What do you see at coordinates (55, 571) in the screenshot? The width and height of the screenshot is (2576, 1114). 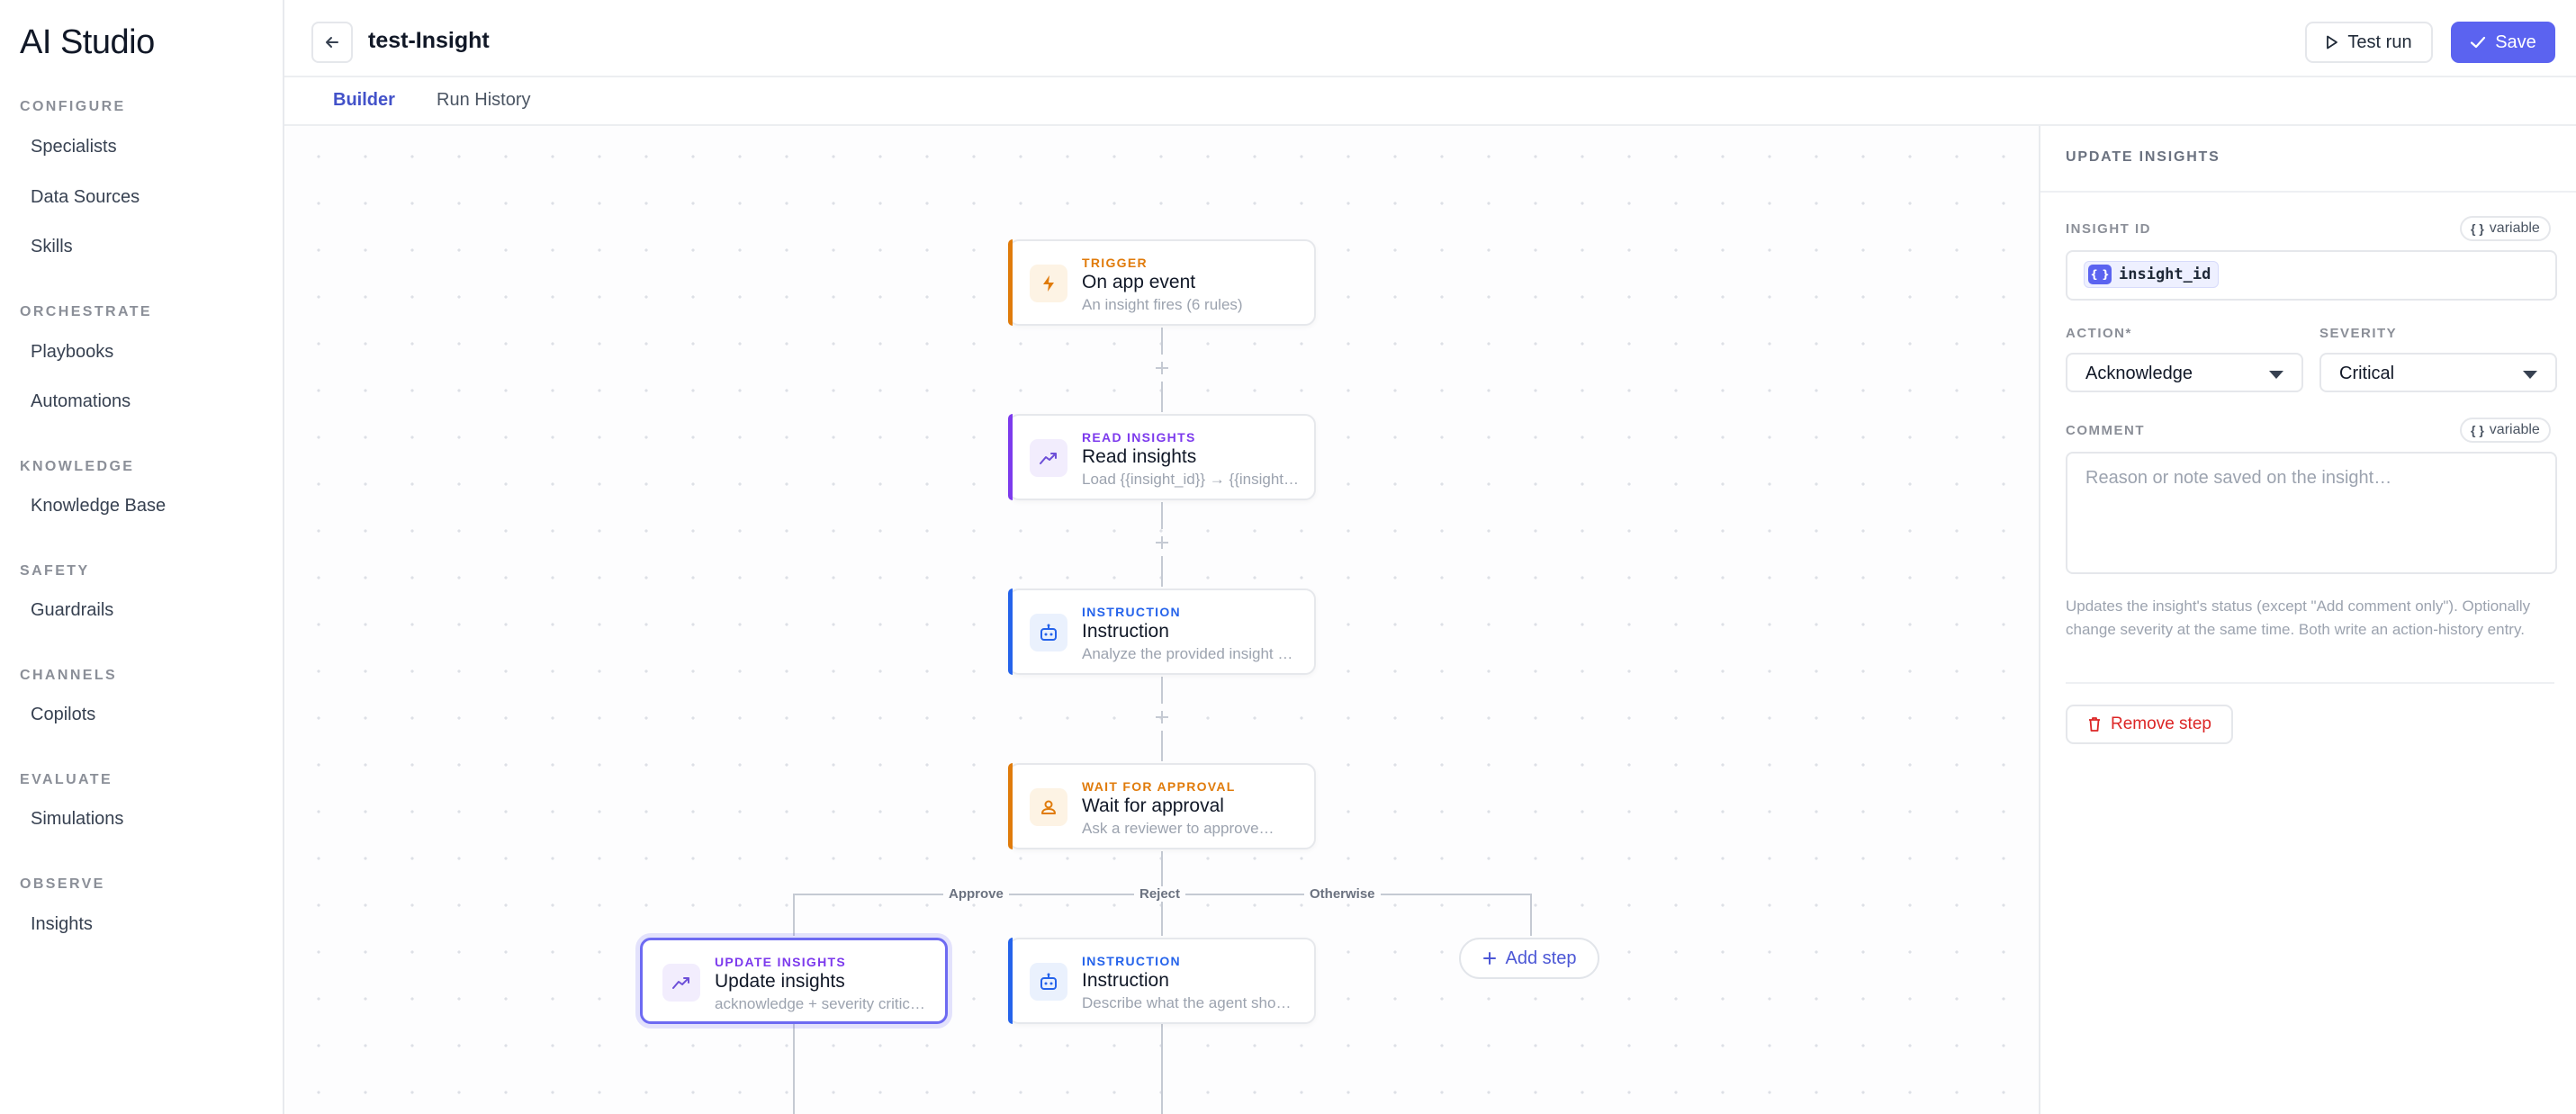 I see `nav-section-safety: SAFETY` at bounding box center [55, 571].